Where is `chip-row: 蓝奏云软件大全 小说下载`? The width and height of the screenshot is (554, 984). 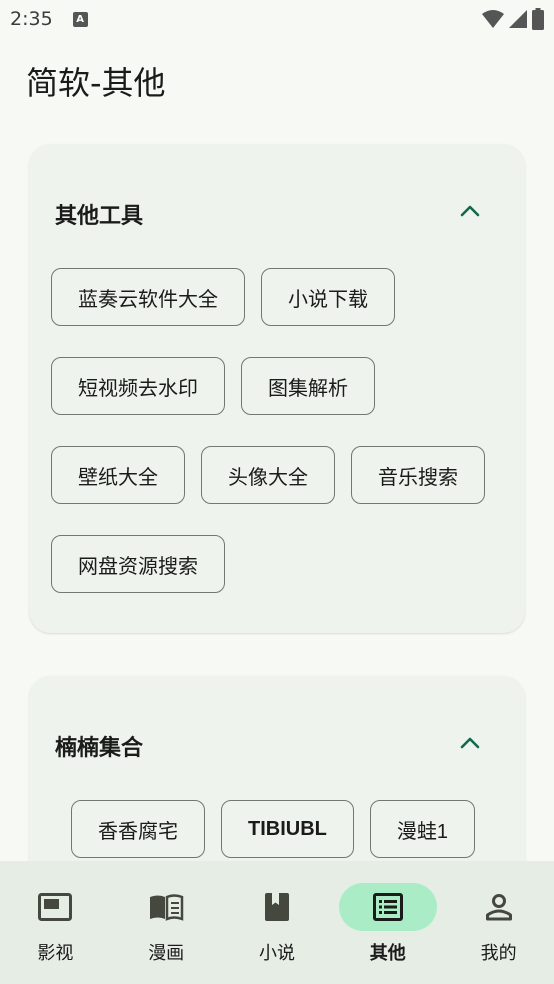 chip-row: 蓝奏云软件大全 小说下载 is located at coordinates (281, 297).